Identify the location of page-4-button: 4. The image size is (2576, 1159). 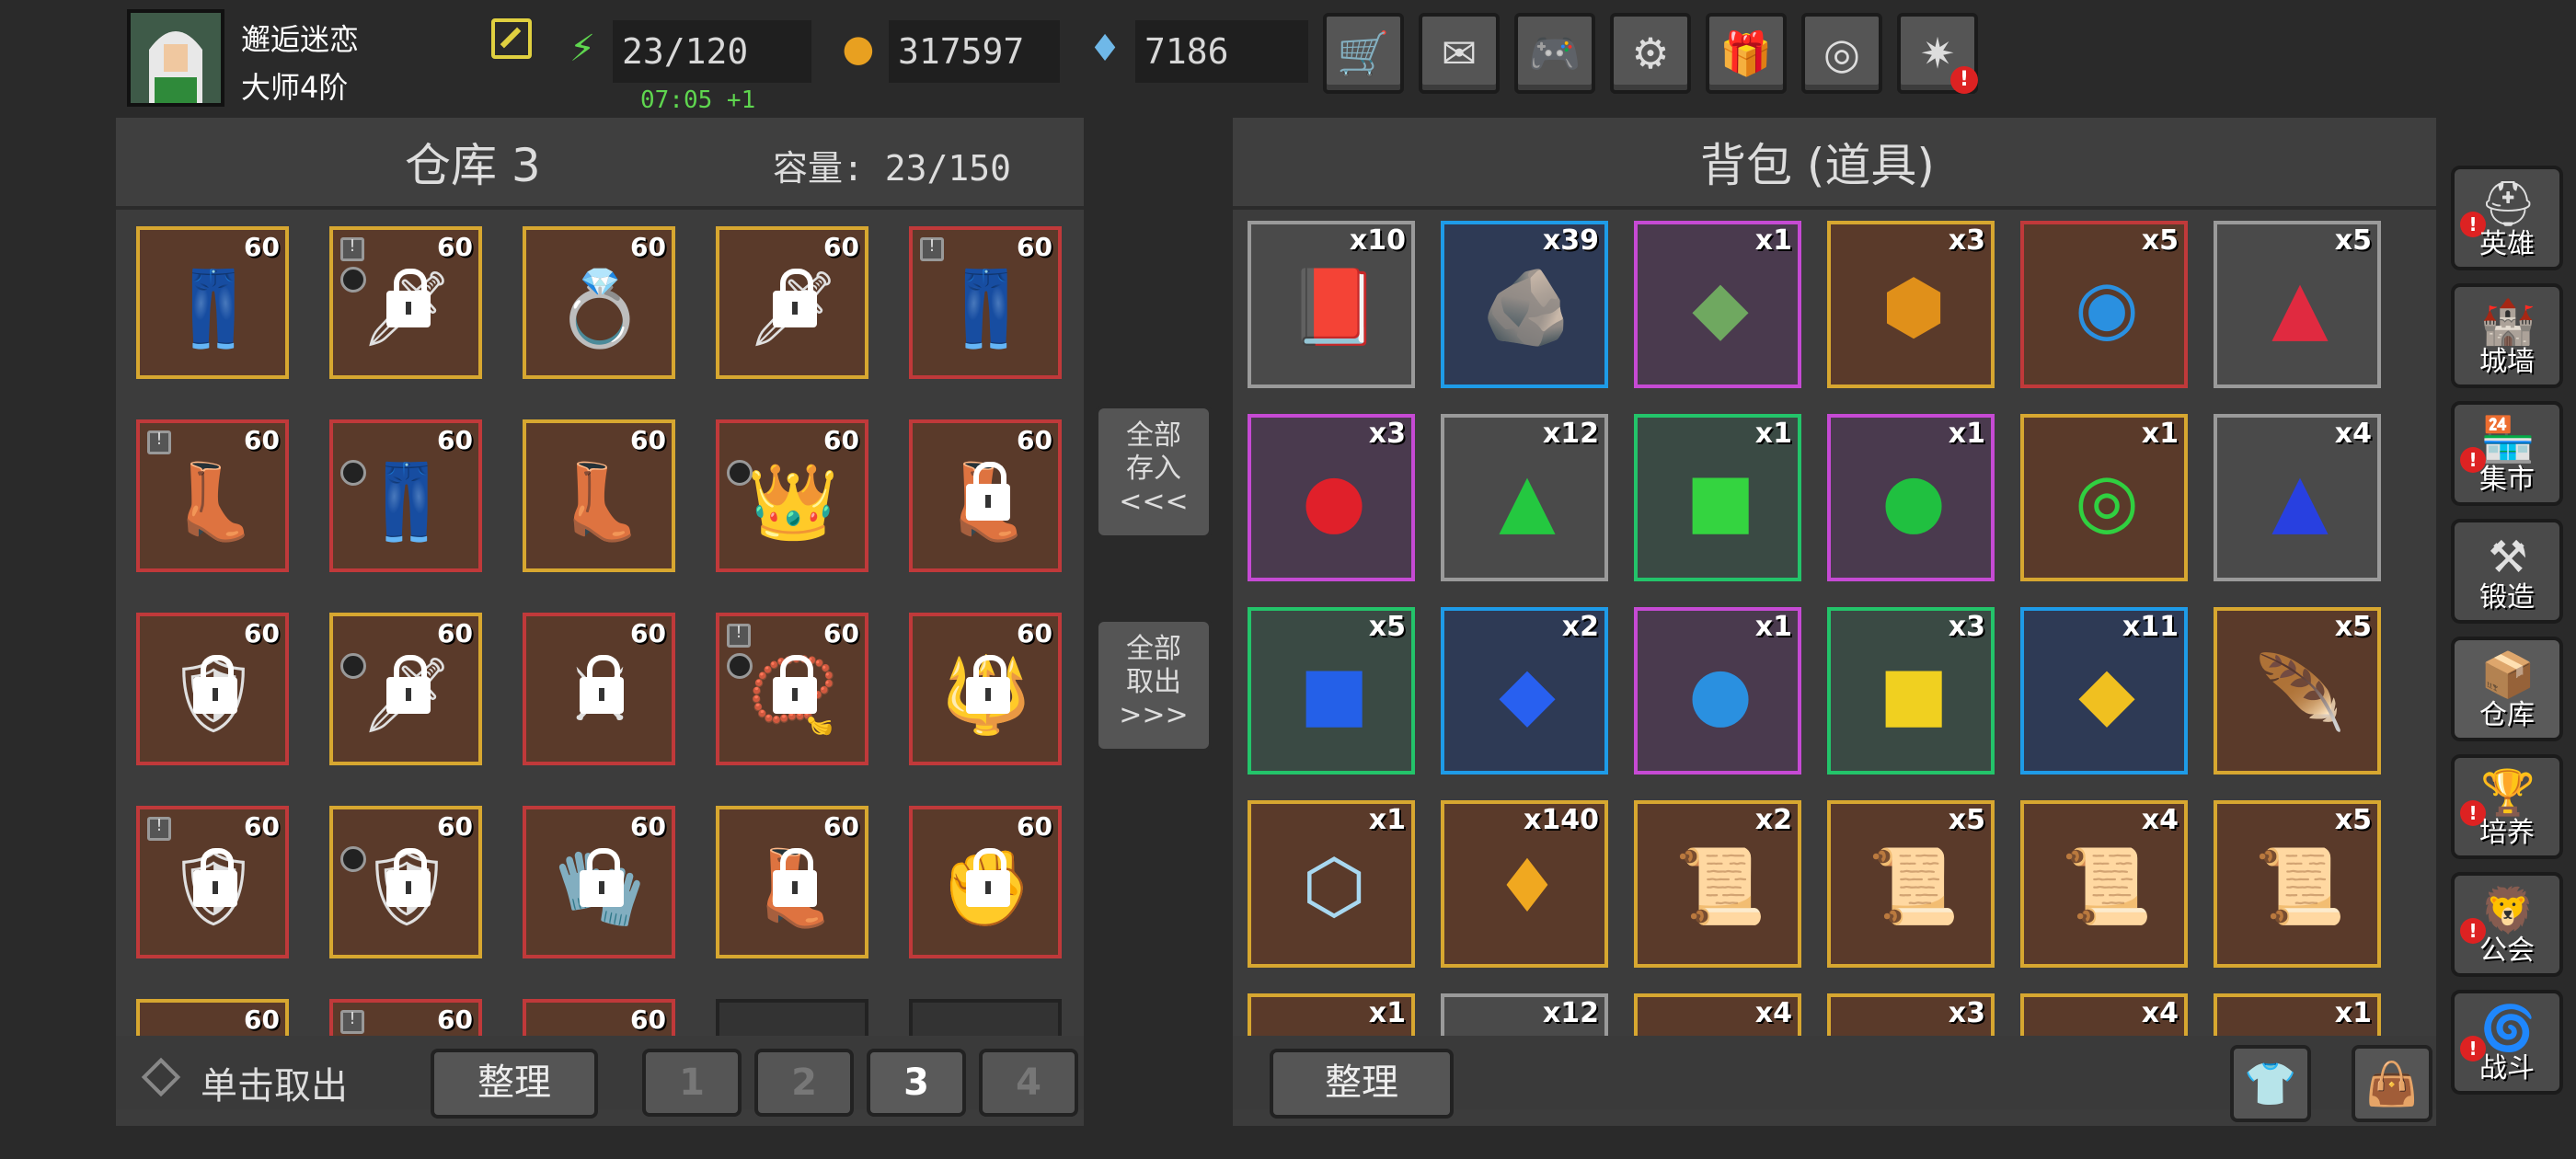
(1028, 1083).